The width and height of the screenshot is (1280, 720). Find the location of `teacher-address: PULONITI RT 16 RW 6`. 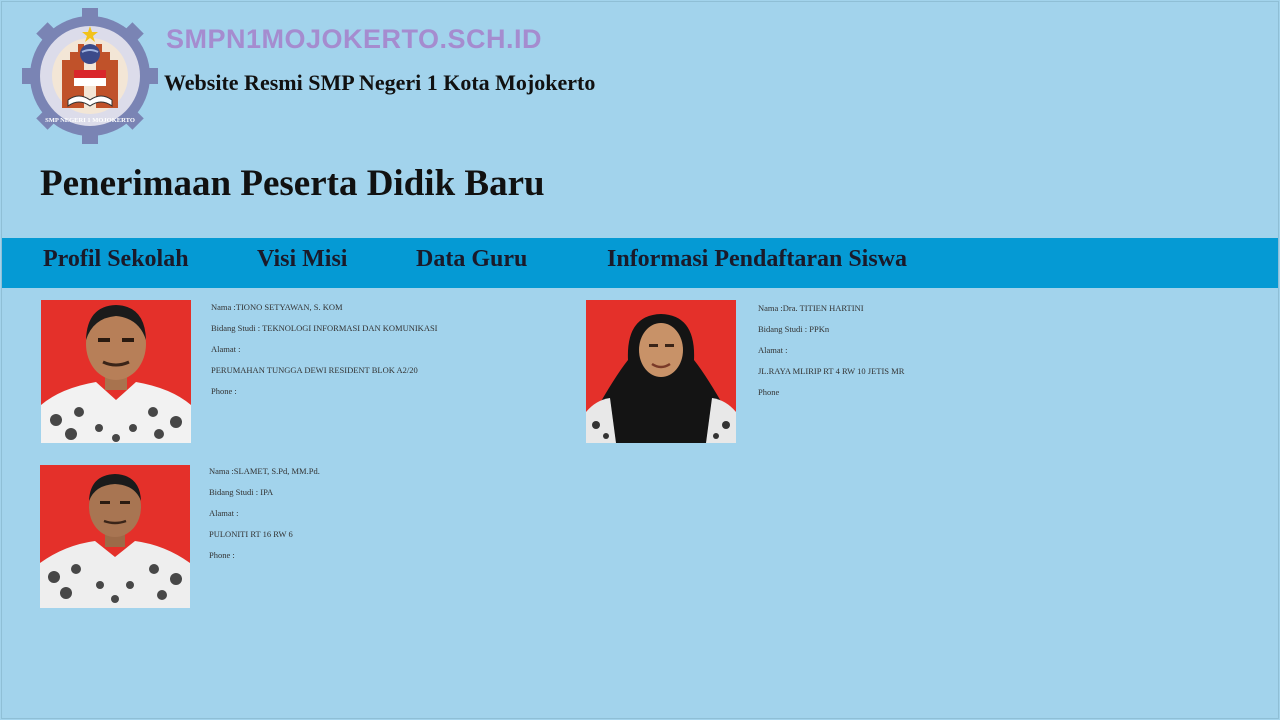

teacher-address: PULONITI RT 16 RW 6 is located at coordinates (251, 534).